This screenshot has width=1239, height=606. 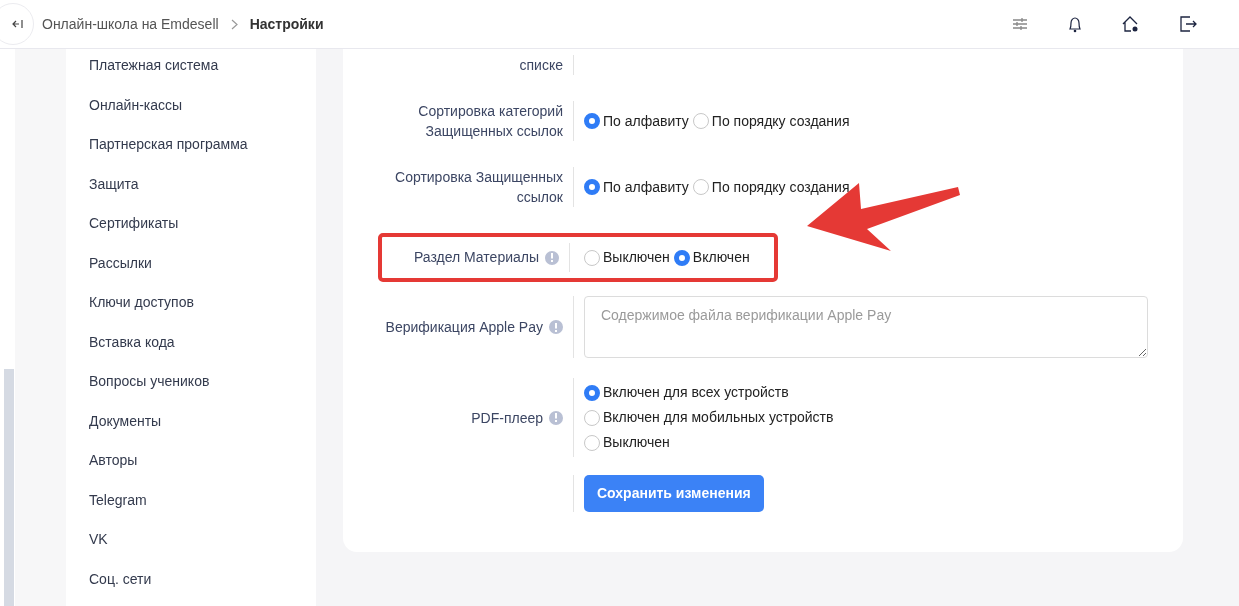 I want to click on sidebar-item: Telegram, so click(x=202, y=499).